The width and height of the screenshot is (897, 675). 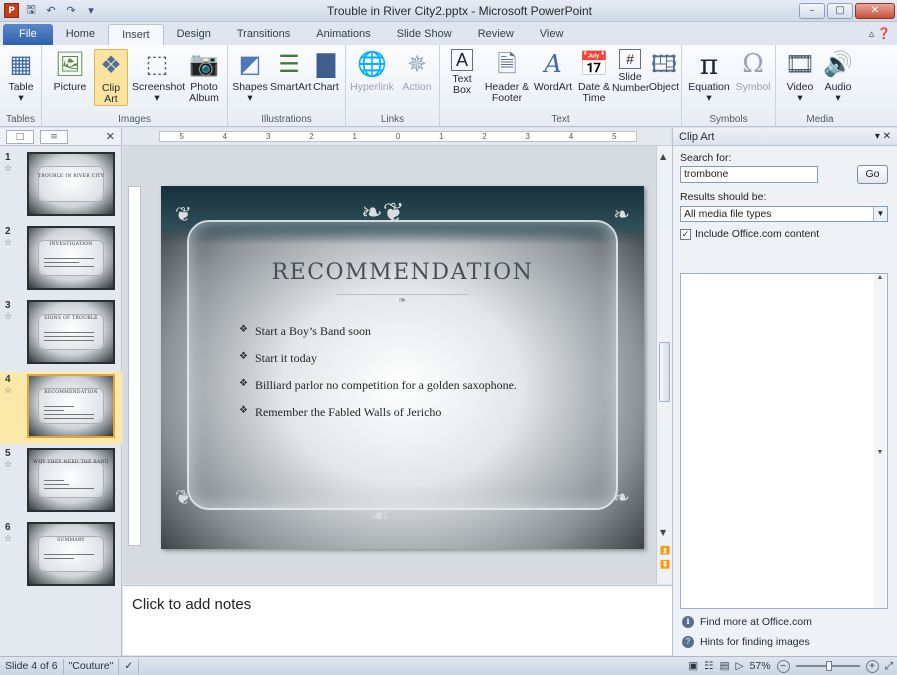 What do you see at coordinates (665, 564) in the screenshot?
I see `next-slide-icon: ⏬` at bounding box center [665, 564].